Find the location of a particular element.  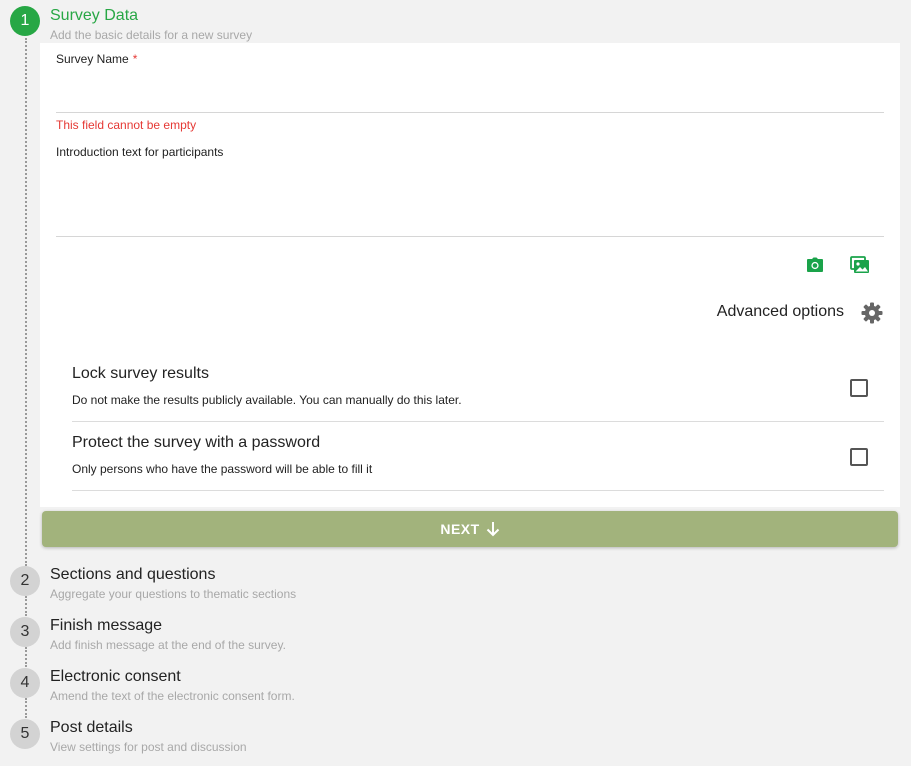

step-5-subtitle: View settings for post and discussion is located at coordinates (148, 747).